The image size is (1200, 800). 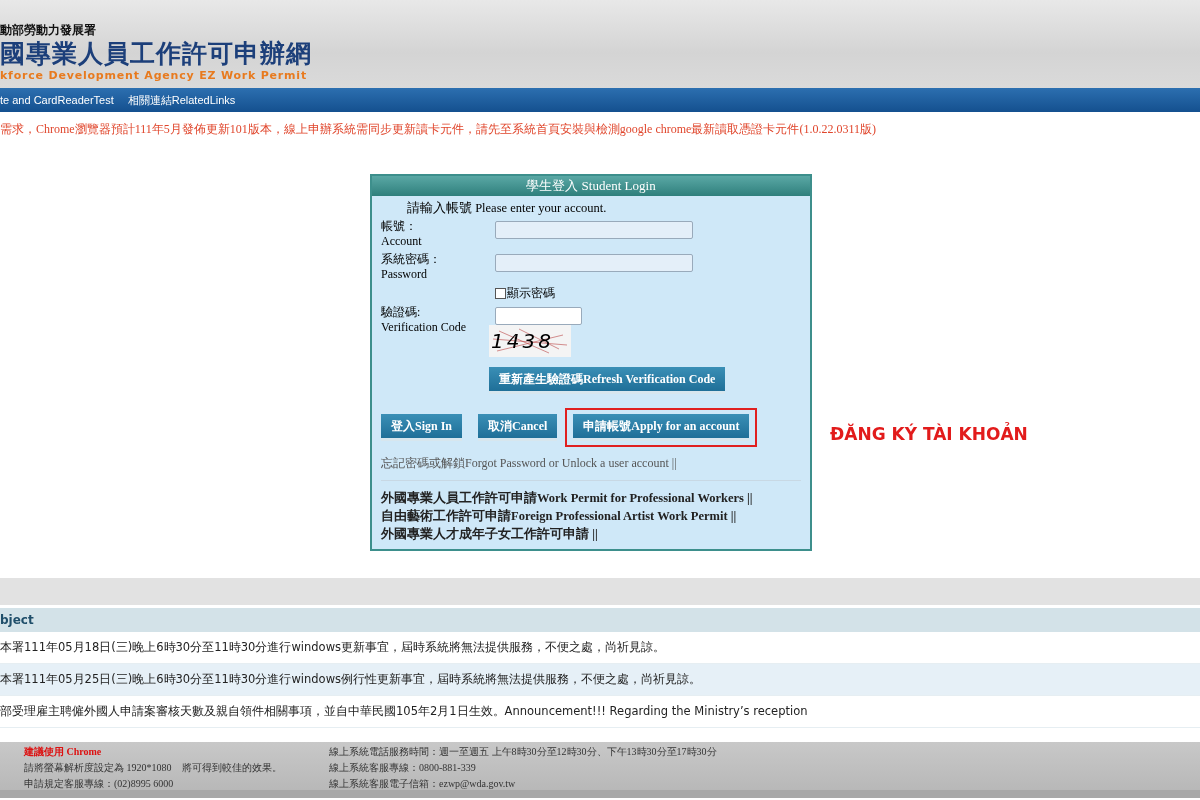 I want to click on checkbox-label: 顯示密碼, so click(x=531, y=293).